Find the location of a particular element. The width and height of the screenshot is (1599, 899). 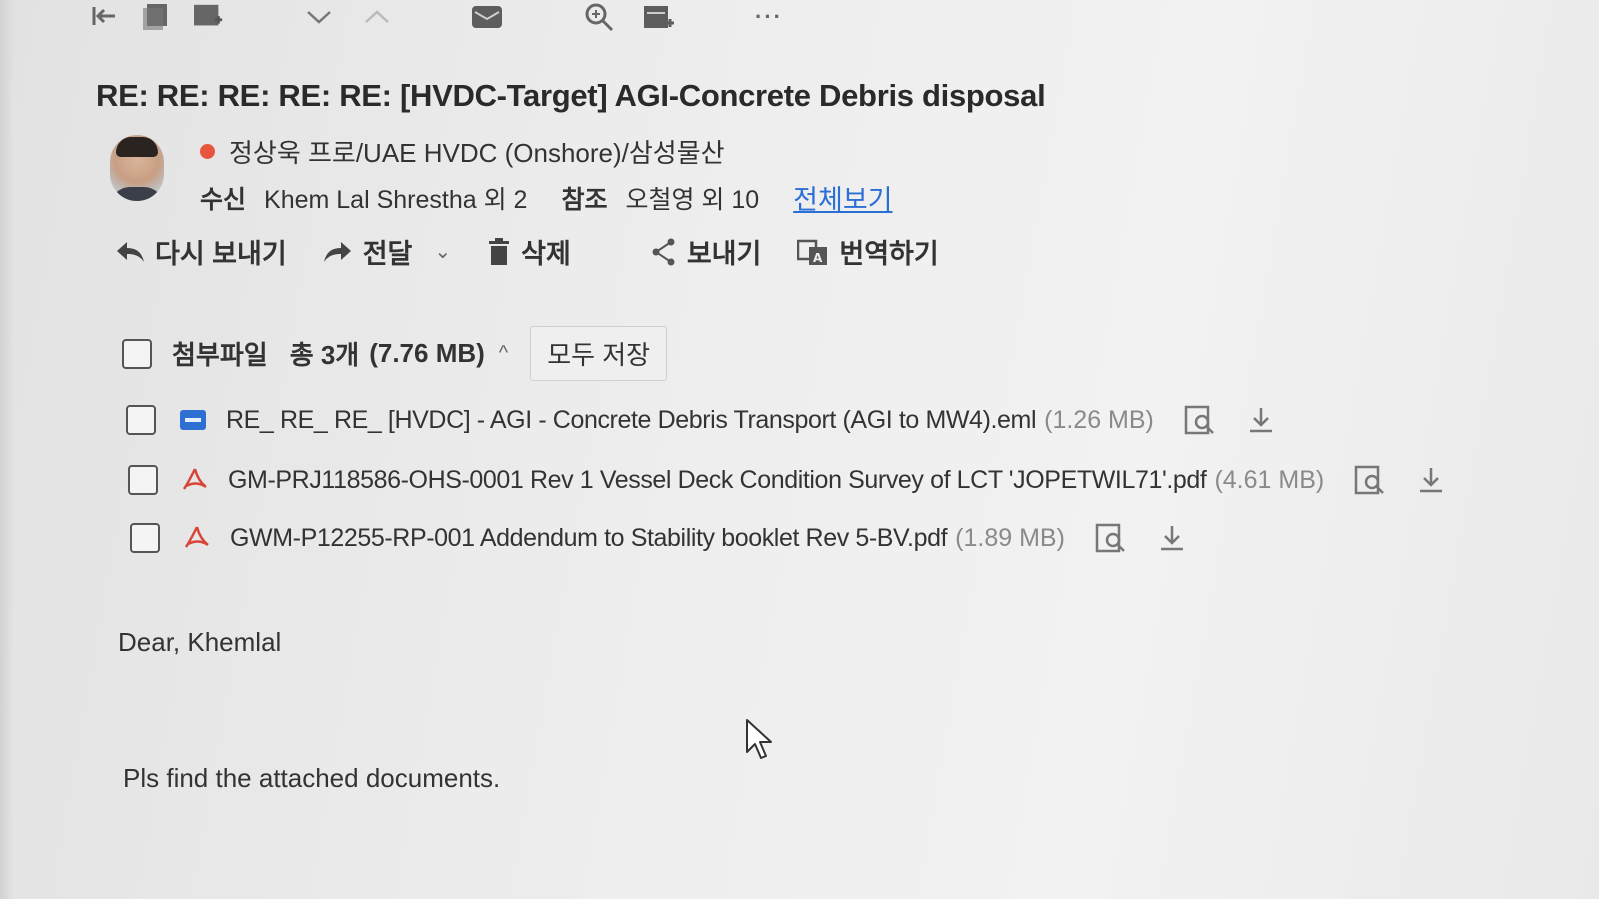

share-button: 보내기 is located at coordinates (706, 251).